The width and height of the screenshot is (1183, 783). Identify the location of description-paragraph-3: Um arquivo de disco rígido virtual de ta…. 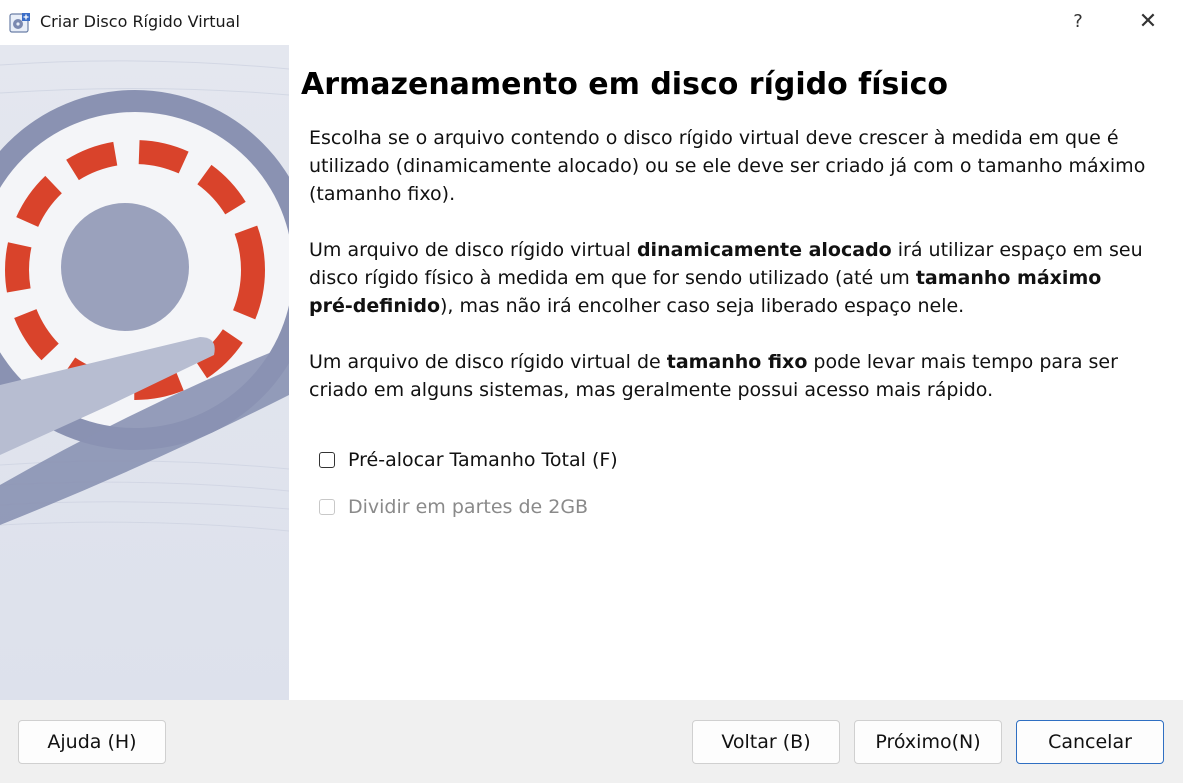
(729, 376).